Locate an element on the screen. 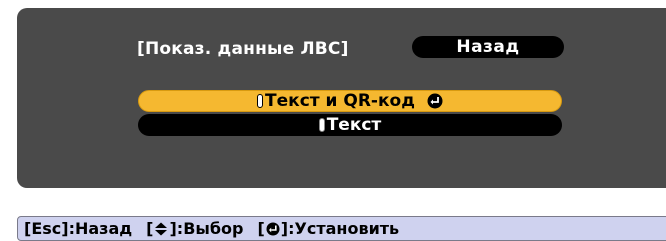 The height and width of the screenshot is (241, 666). option-label: Текст is located at coordinates (354, 125).